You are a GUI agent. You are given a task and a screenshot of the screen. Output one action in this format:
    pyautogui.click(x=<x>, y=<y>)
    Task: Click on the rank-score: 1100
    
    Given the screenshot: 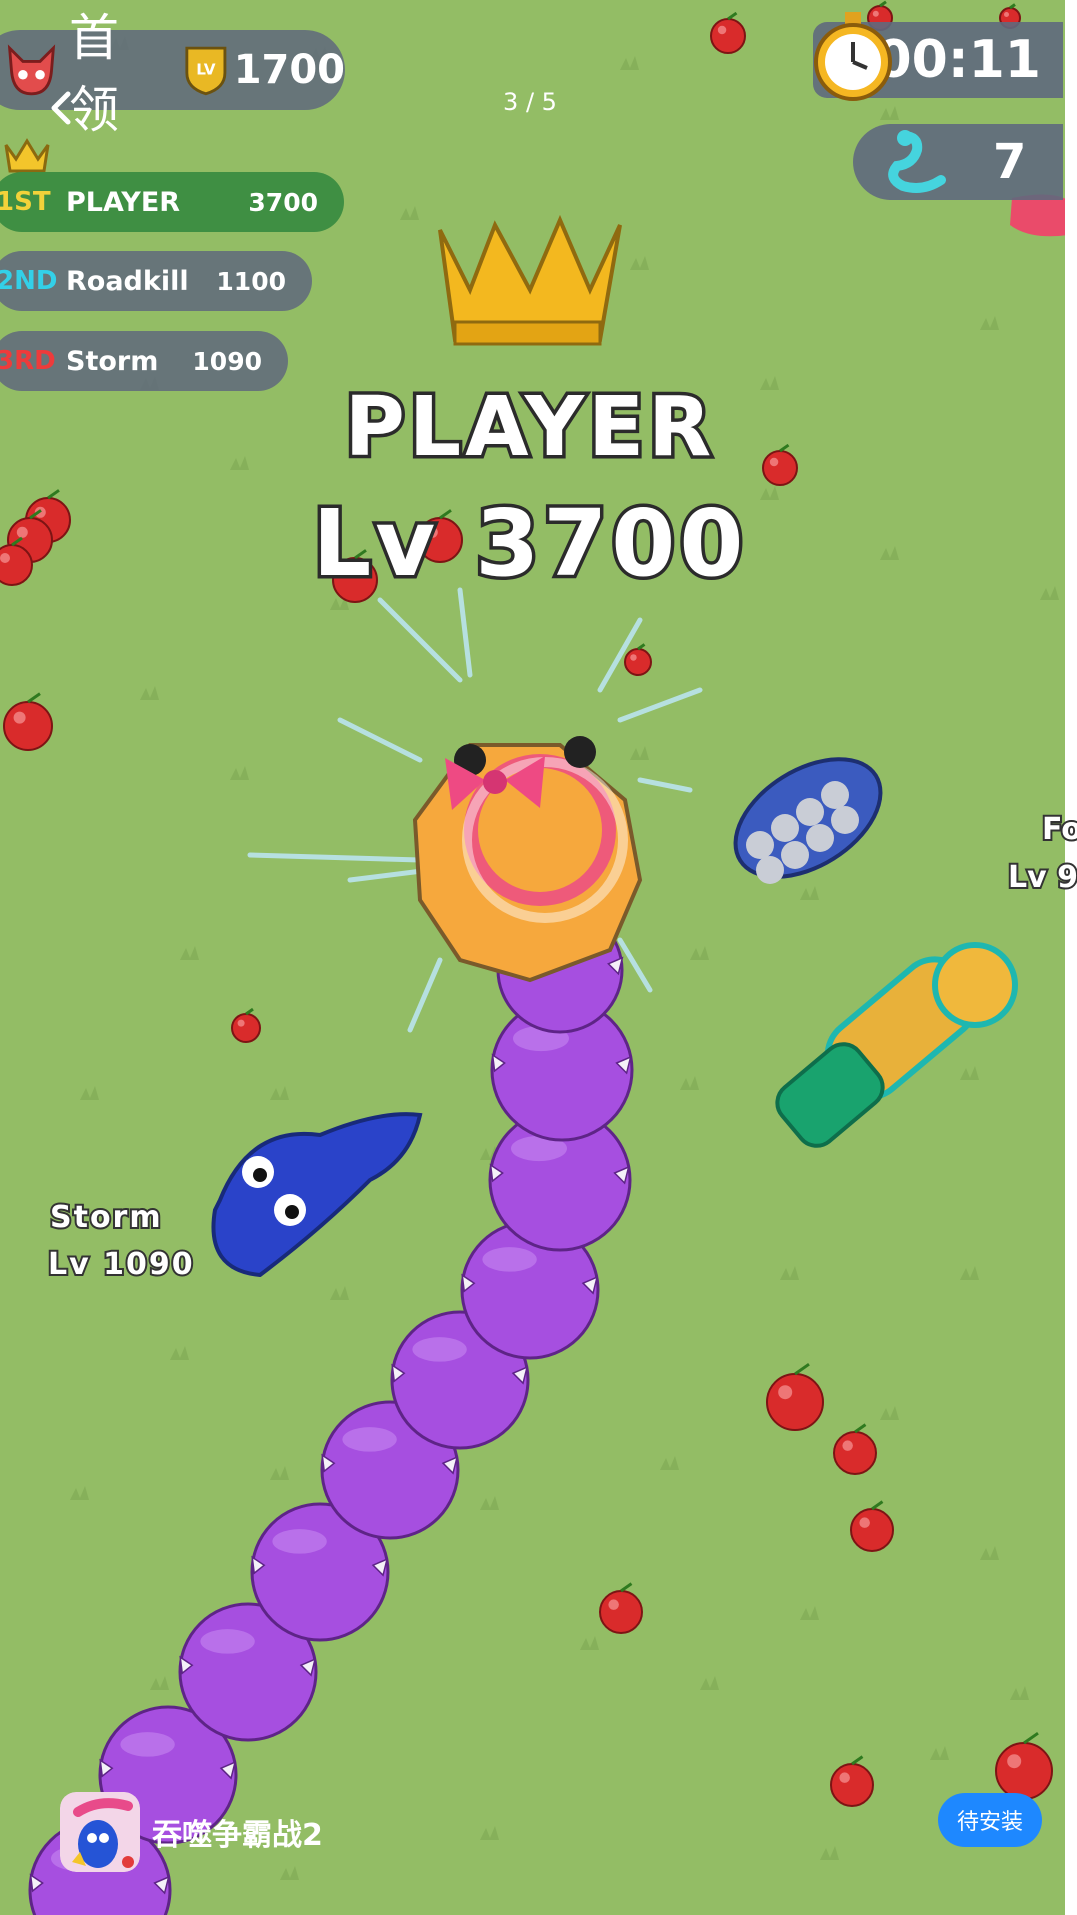 What is the action you would take?
    pyautogui.click(x=251, y=281)
    